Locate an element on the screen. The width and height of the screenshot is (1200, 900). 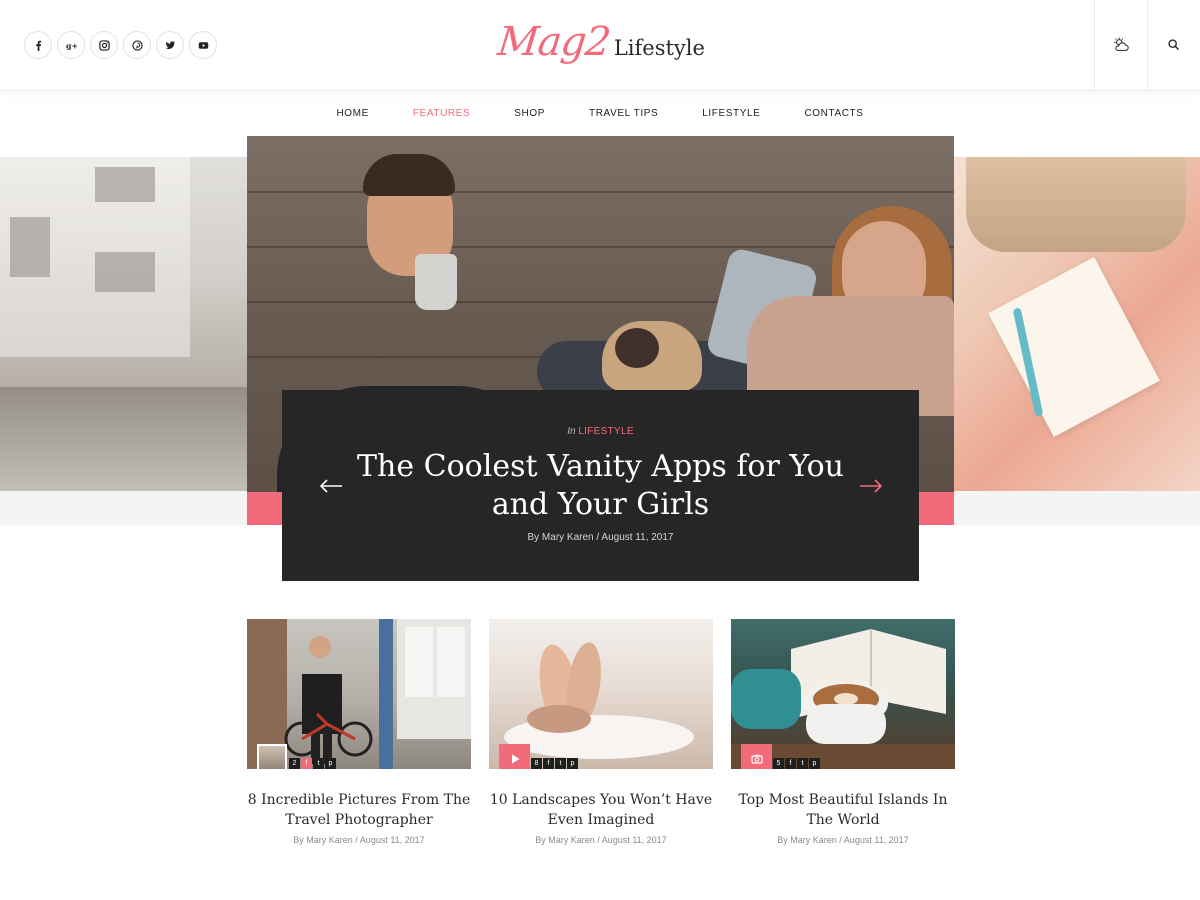
svg-text: g+ is located at coordinates (71, 45).